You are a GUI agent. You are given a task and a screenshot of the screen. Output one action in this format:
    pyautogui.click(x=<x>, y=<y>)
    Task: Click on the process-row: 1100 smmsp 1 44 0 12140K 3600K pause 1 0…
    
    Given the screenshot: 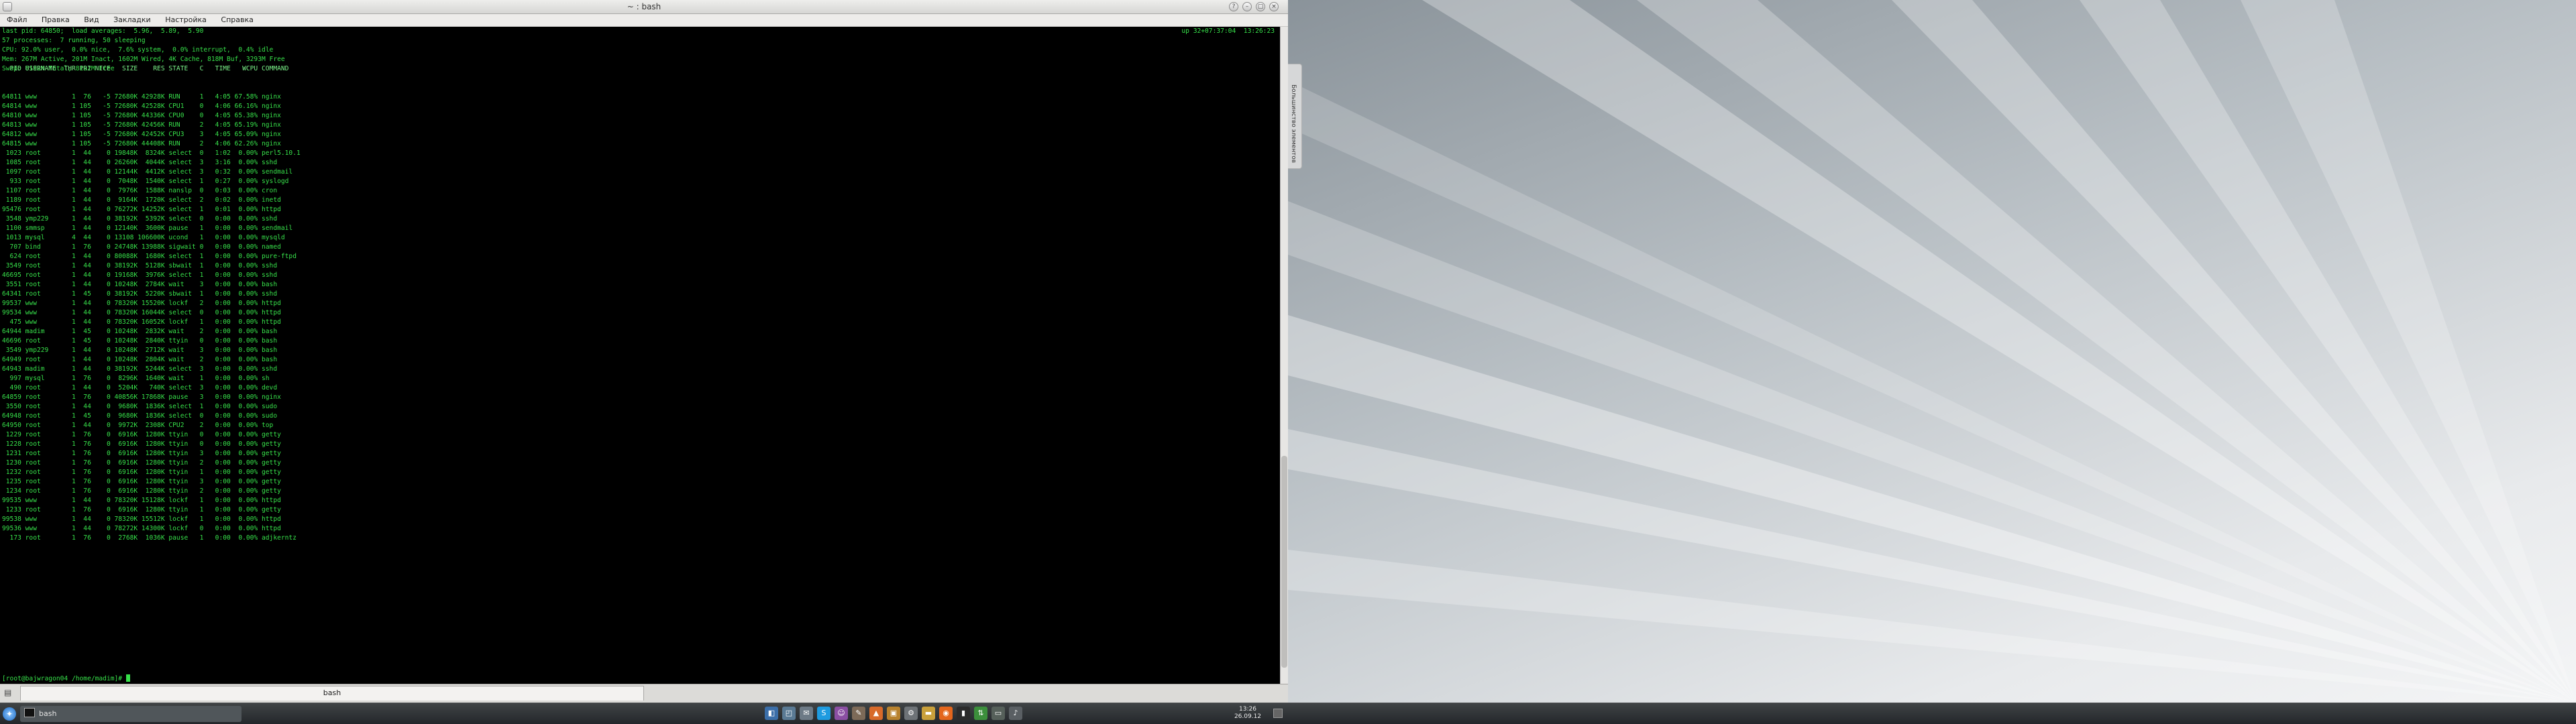 What is the action you would take?
    pyautogui.click(x=147, y=228)
    